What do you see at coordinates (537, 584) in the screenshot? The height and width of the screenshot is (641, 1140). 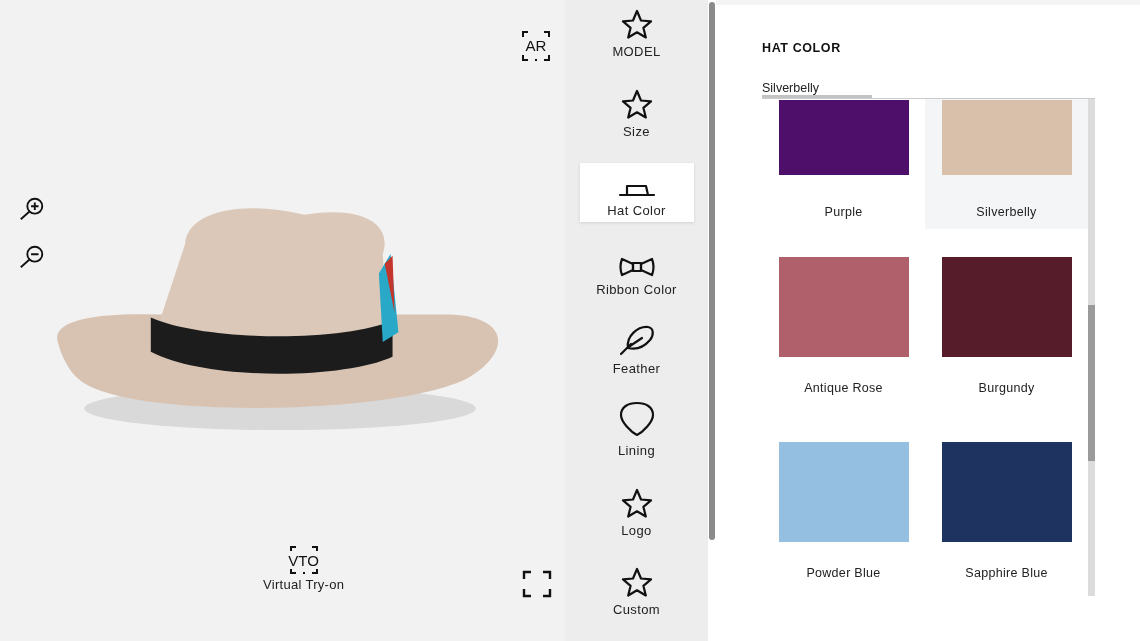 I see `fullscreen-button` at bounding box center [537, 584].